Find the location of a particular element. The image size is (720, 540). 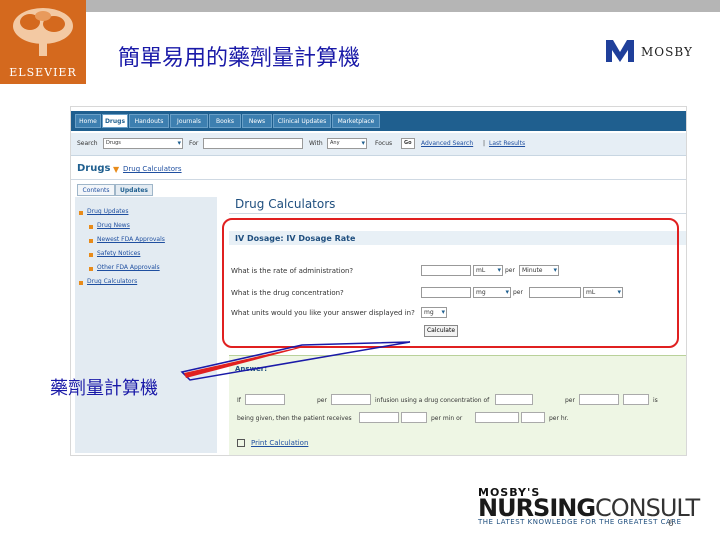

sidebar-item-drug-news: Drug News is located at coordinates (113, 225).